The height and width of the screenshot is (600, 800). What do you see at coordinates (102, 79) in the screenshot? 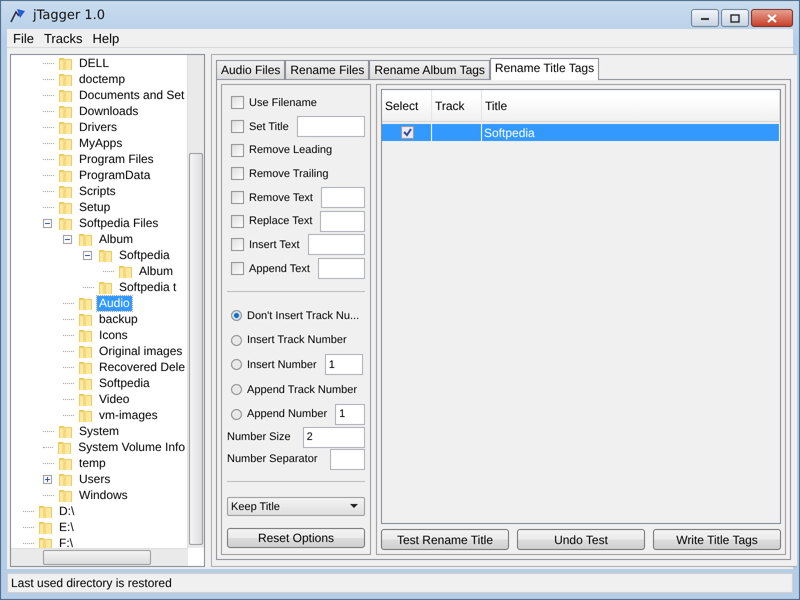
I see `tree-item: doctemp` at bounding box center [102, 79].